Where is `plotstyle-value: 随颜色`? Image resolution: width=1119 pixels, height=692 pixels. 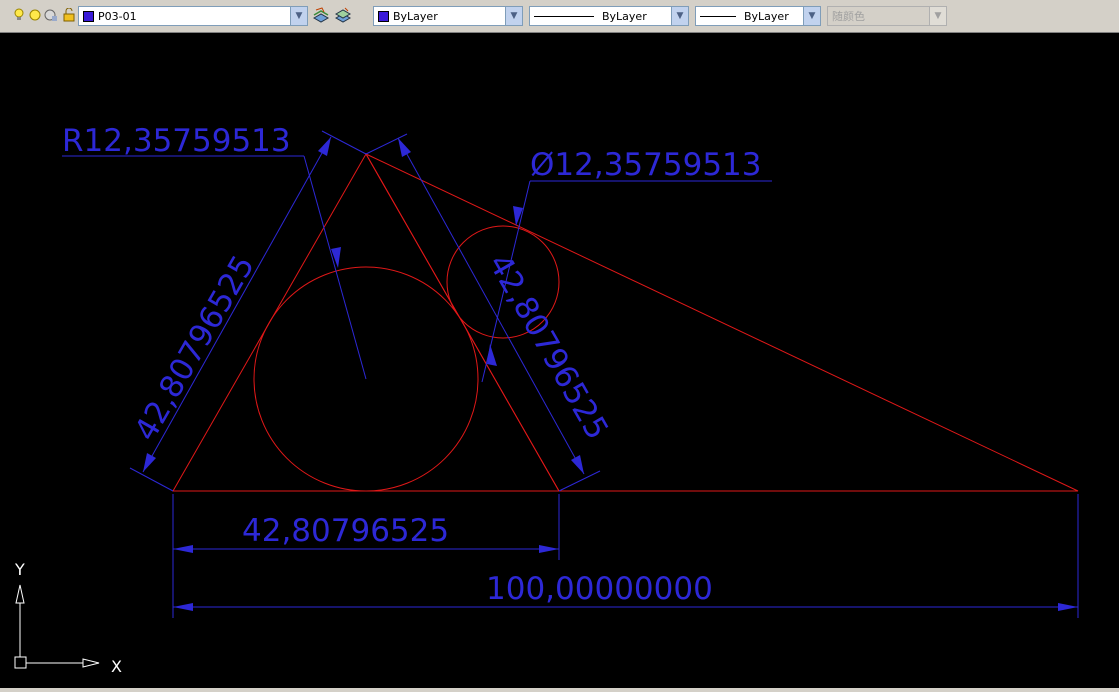
plotstyle-value: 随颜色 is located at coordinates (848, 16).